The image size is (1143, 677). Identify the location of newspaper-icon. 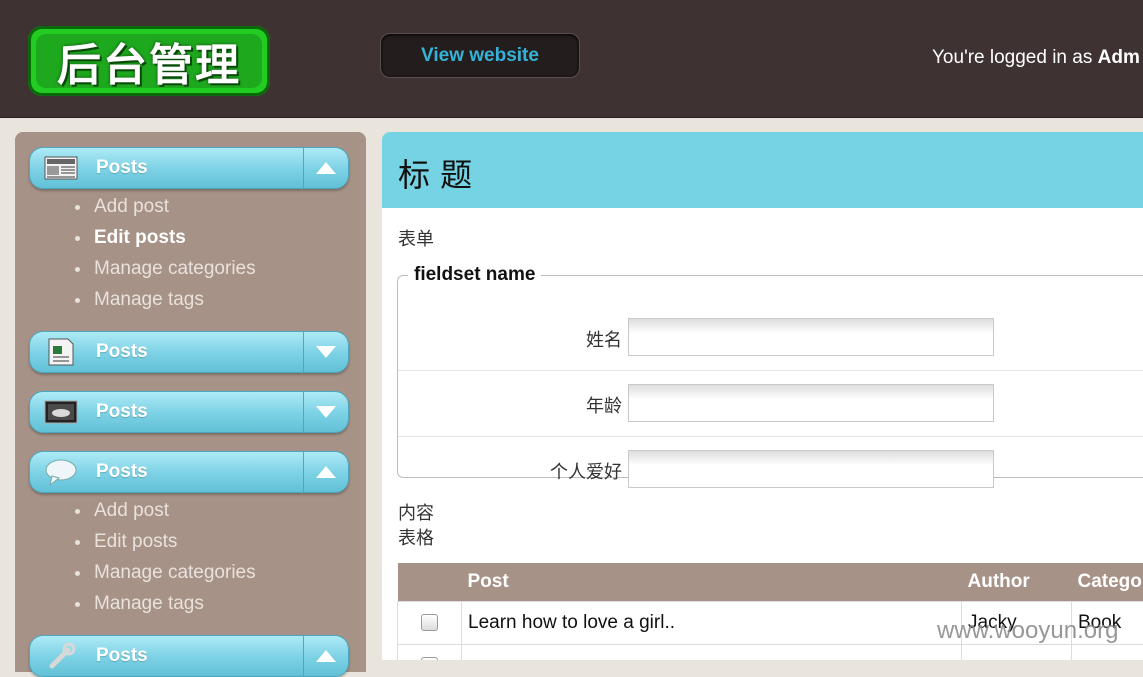
(61, 168).